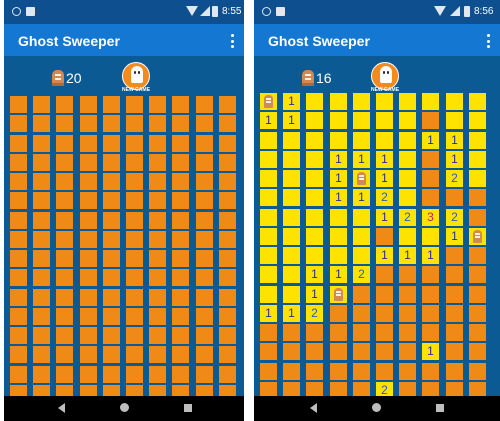 This screenshot has height=421, width=500. Describe the element at coordinates (440, 408) in the screenshot. I see `recent-square-icon` at that location.